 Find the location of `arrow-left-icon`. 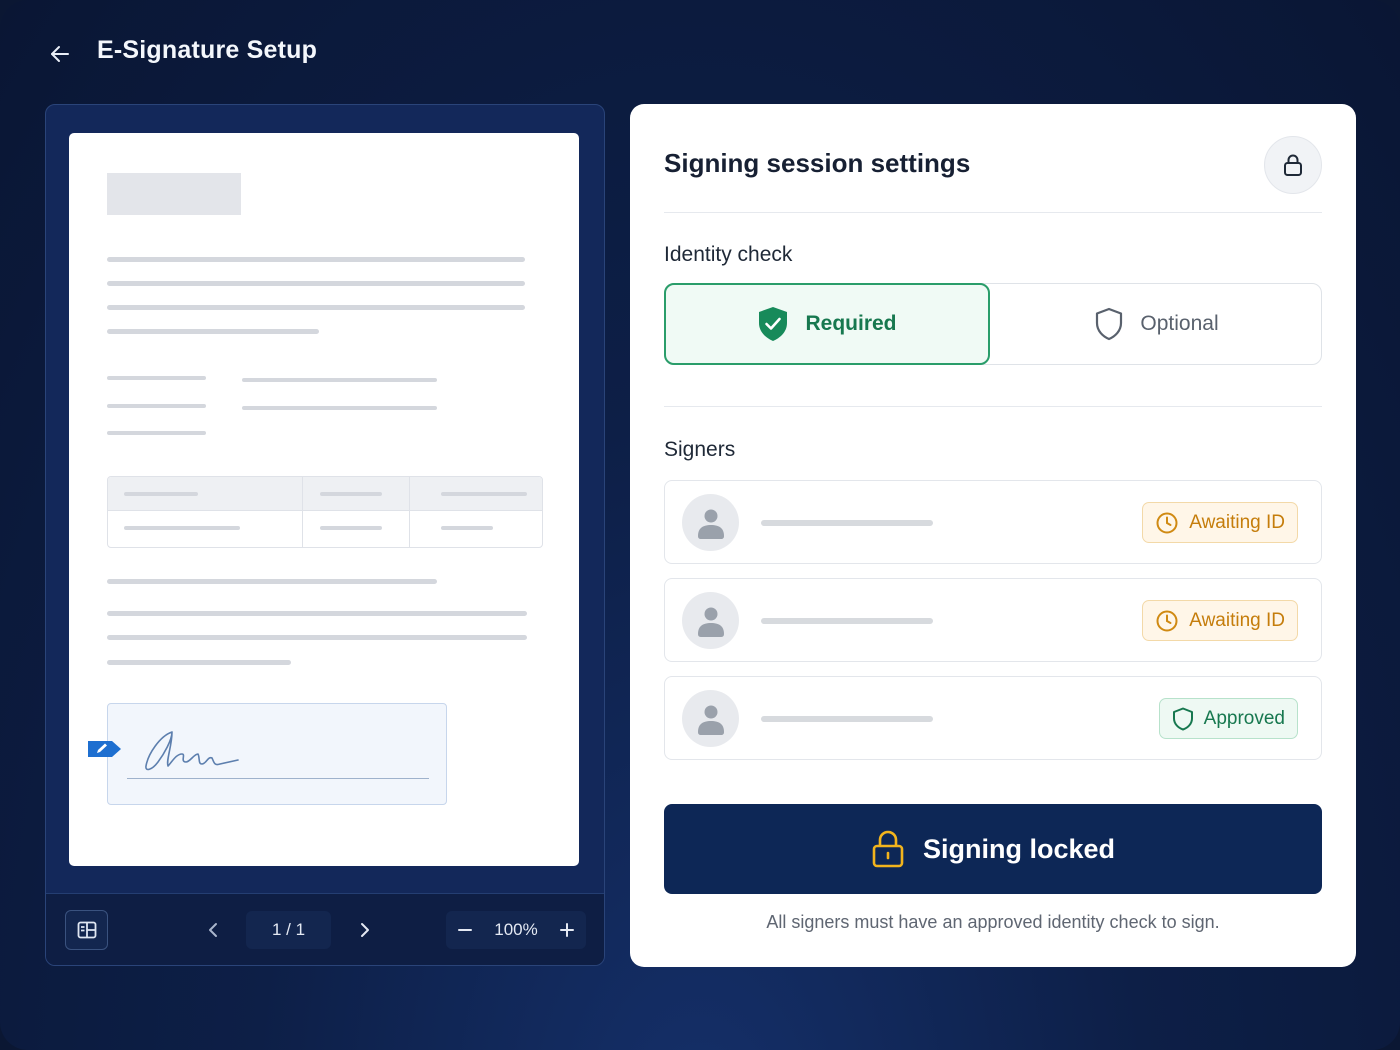

arrow-left-icon is located at coordinates (60, 54).